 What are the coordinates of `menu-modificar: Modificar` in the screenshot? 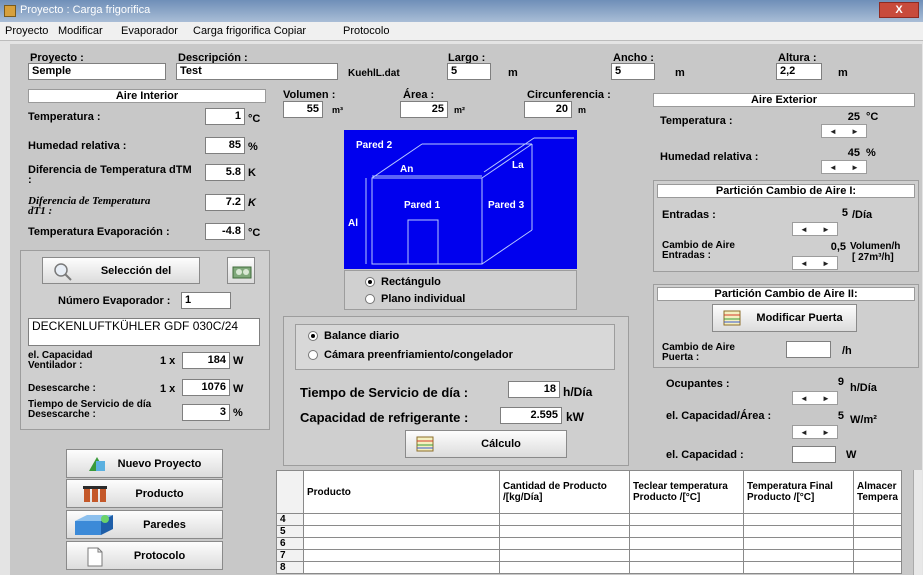 It's located at (80, 31).